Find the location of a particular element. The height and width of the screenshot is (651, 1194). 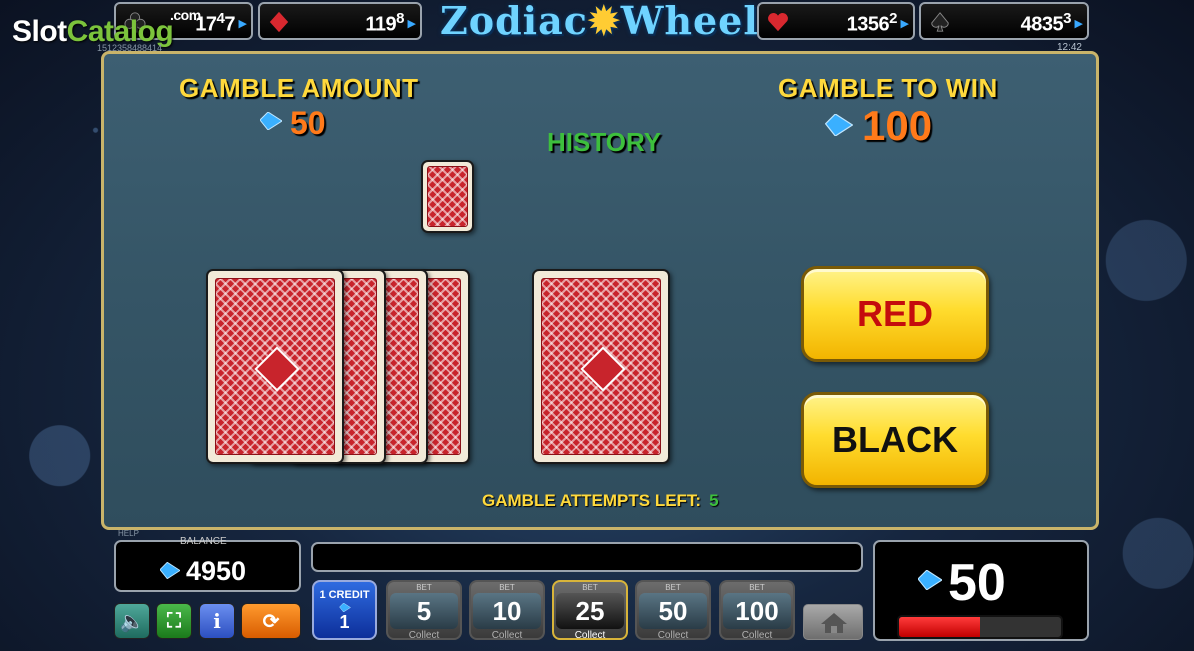

spade-icon is located at coordinates (940, 22).